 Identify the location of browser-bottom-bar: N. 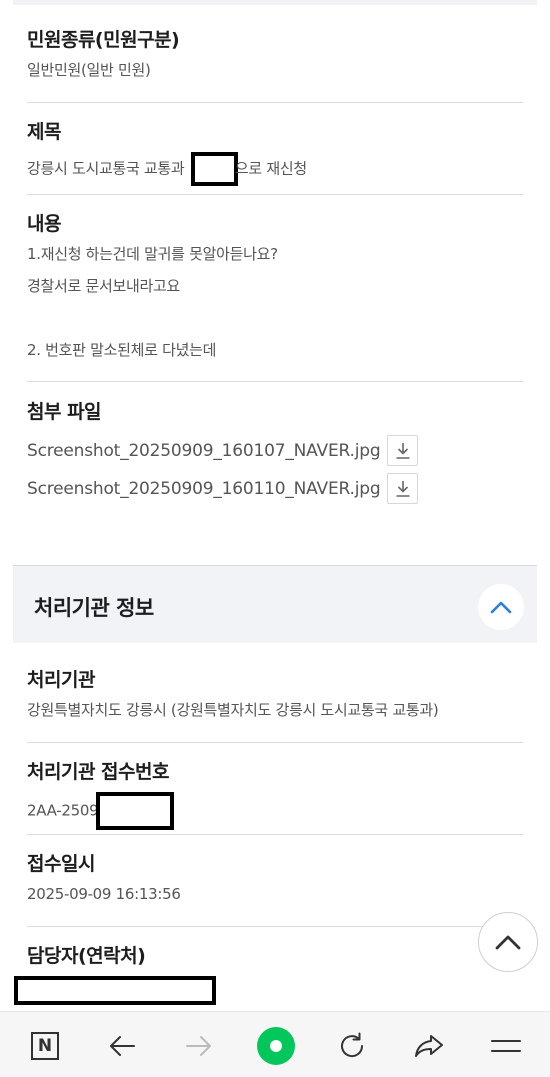
(275, 1044).